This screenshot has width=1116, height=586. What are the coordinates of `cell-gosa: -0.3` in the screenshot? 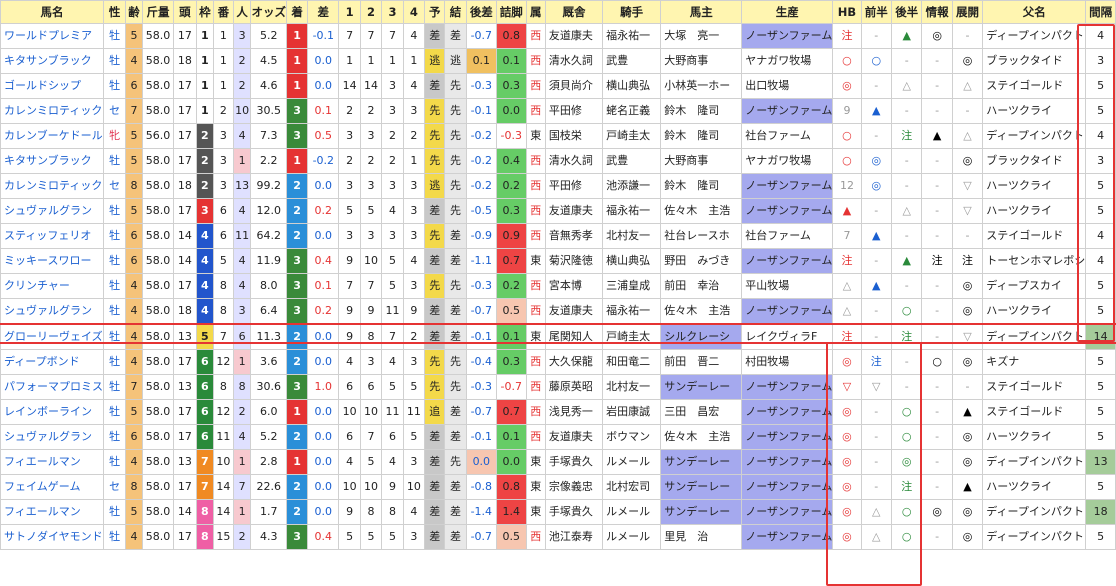 It's located at (481, 387).